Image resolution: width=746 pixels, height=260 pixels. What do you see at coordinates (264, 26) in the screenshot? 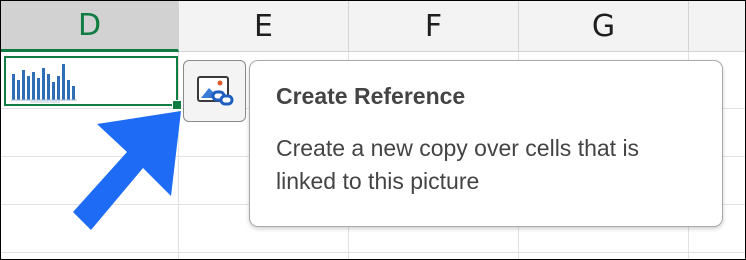
I see `column-header-e: E` at bounding box center [264, 26].